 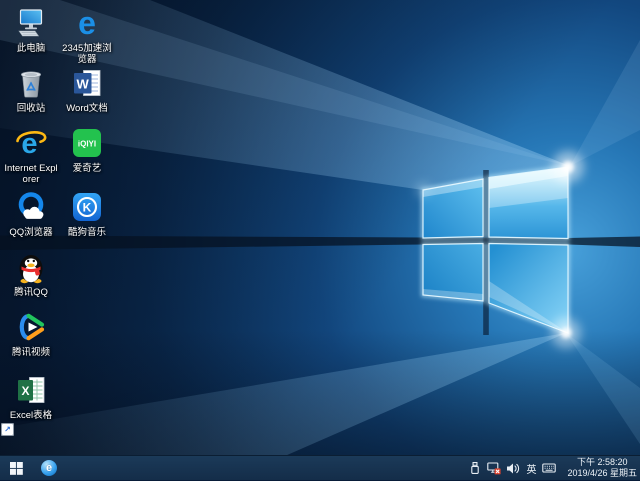 I want to click on desktop-icon-qq-browser: ↗ QQ浏览器, so click(x=30, y=313).